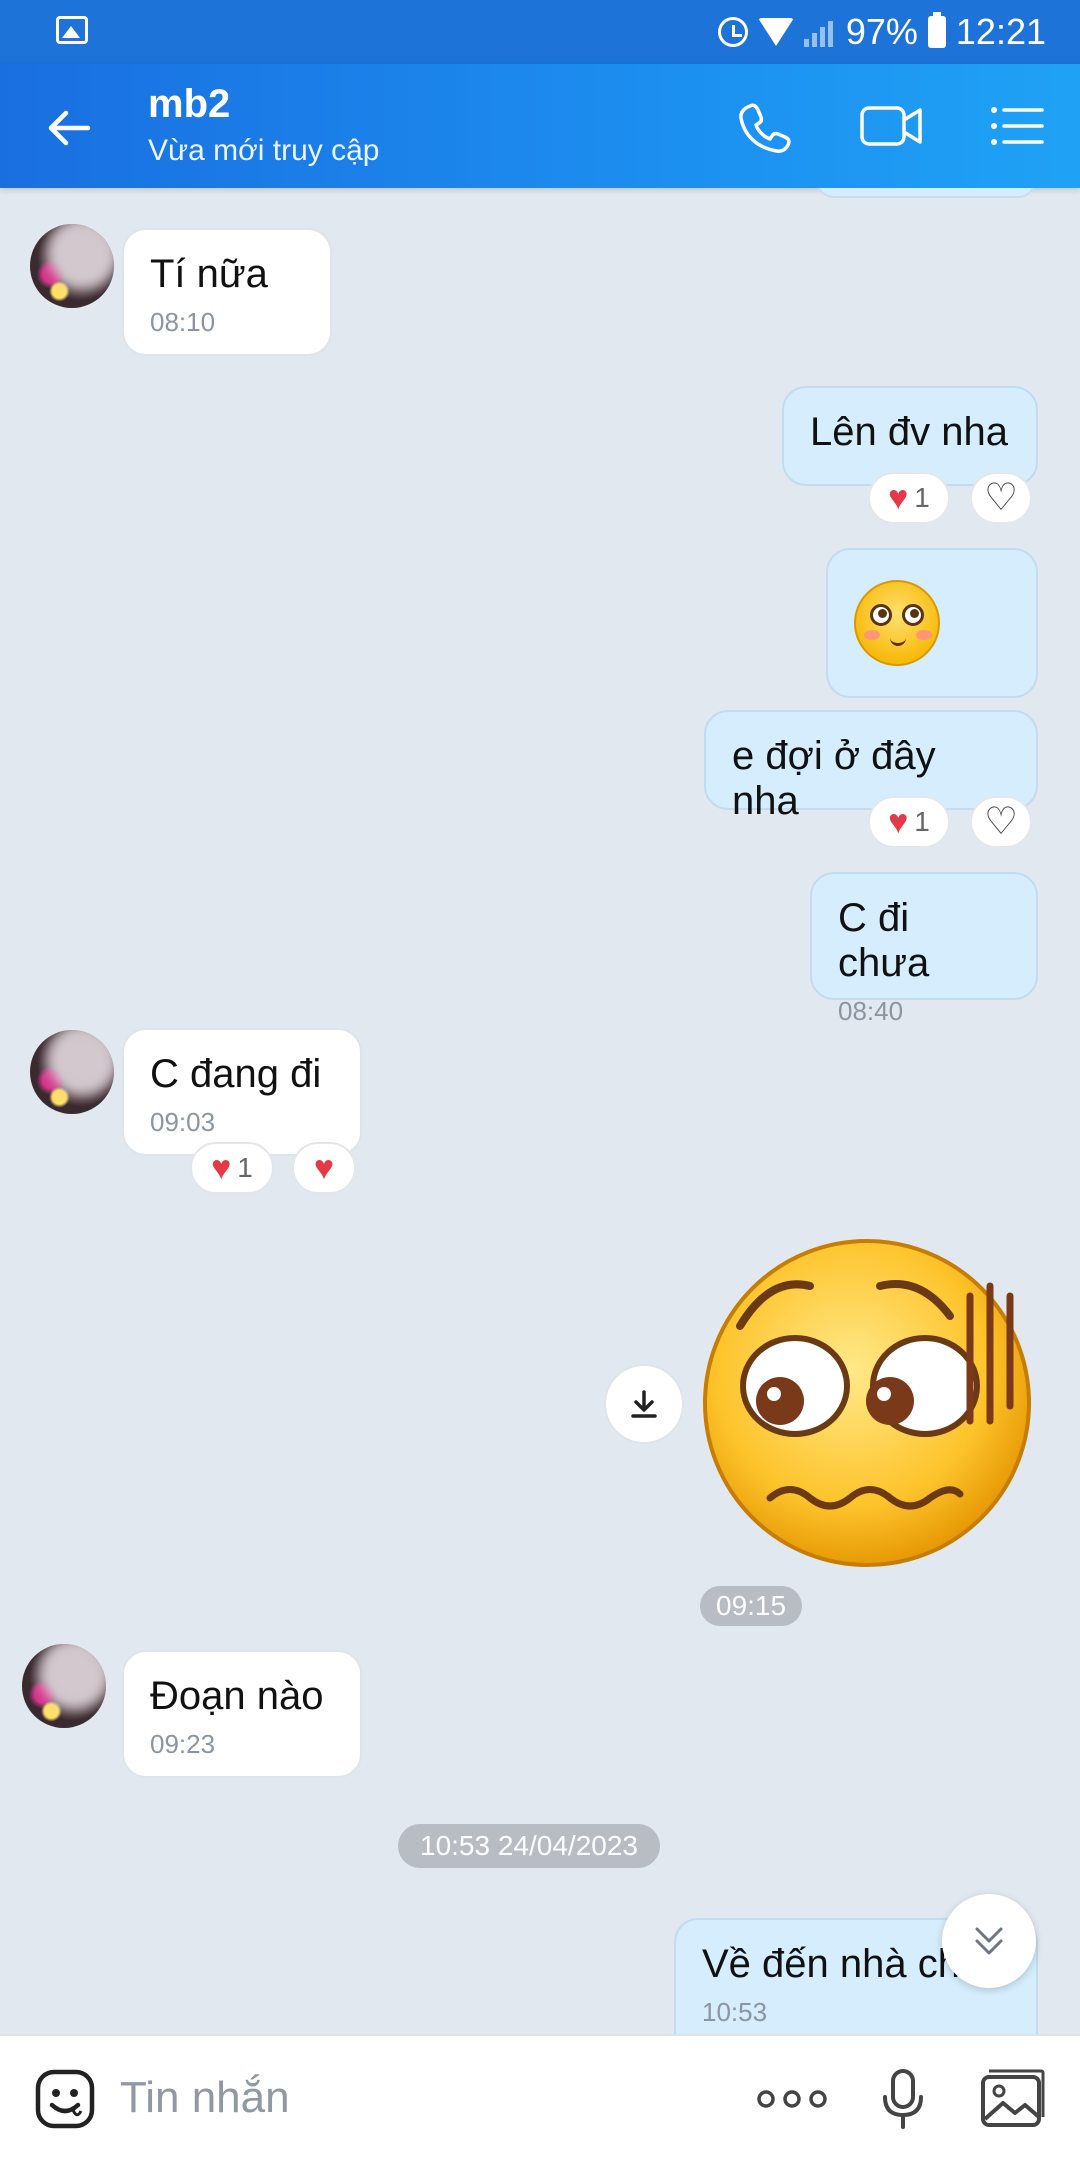 The image size is (1080, 2160). I want to click on message-text: C đi chưa, so click(884, 940).